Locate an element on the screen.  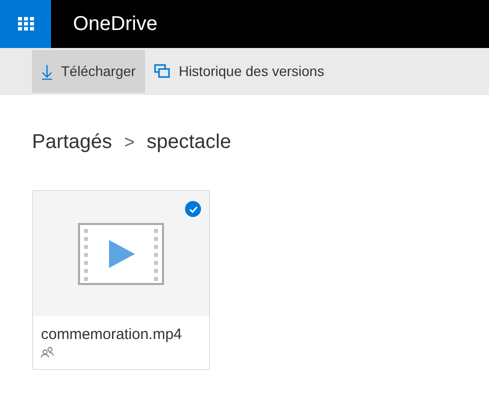
toolbar-button: Télécharger is located at coordinates (88, 71).